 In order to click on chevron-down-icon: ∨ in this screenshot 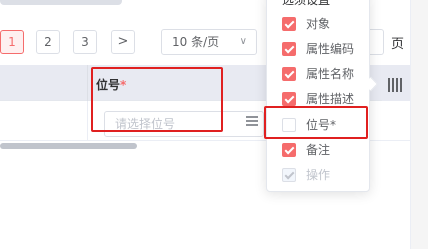, I will do `click(243, 41)`.